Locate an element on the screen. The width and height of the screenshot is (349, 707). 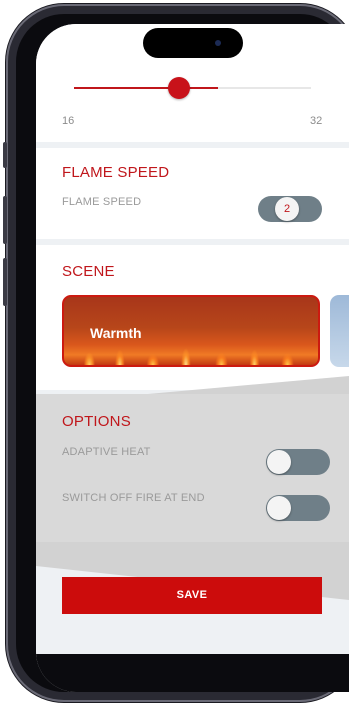
adaptive-heat-label: ADAPTIVE HEAT is located at coordinates (106, 452).